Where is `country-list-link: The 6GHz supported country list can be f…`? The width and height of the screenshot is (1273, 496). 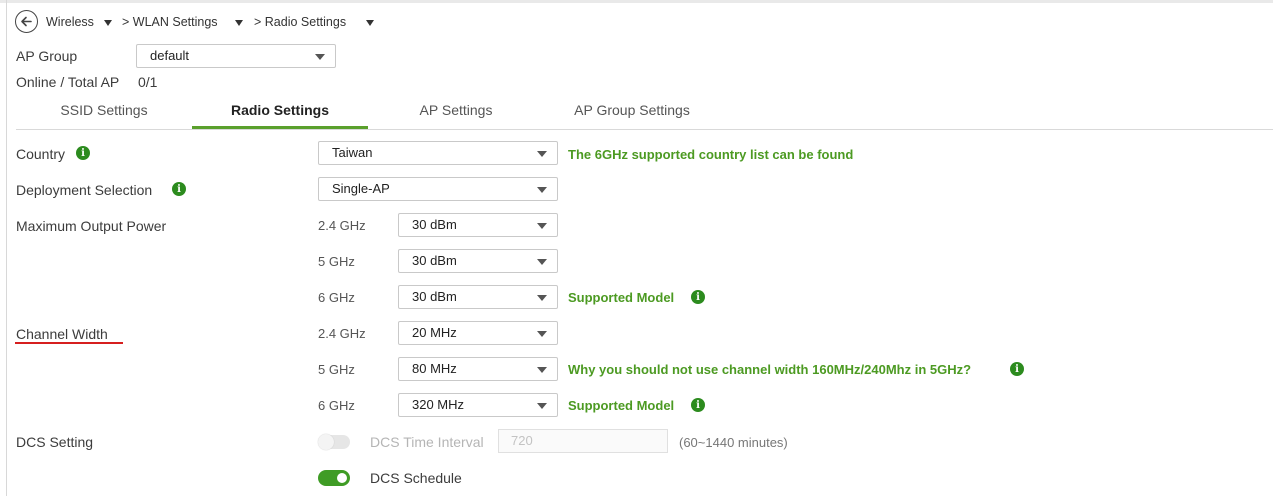 country-list-link: The 6GHz supported country list can be f… is located at coordinates (710, 154).